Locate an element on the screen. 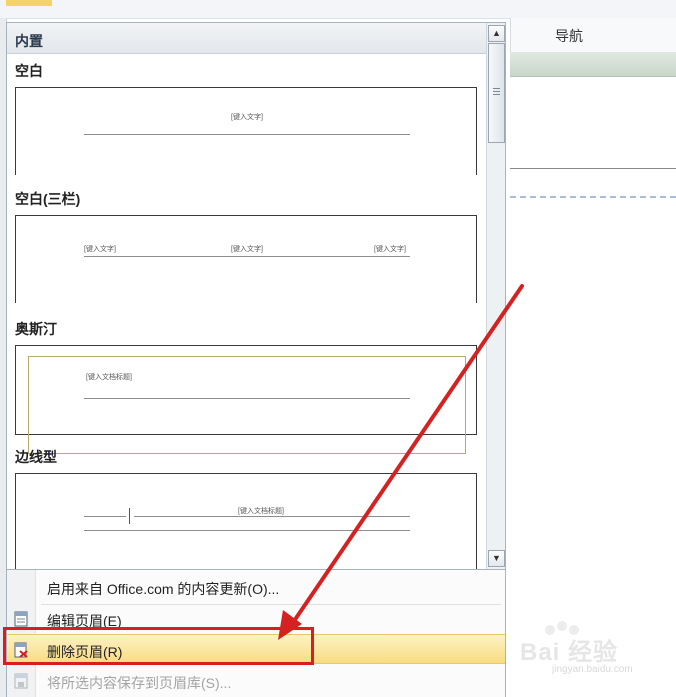 The width and height of the screenshot is (676, 697). watermark-url: jingyan.baidu.com is located at coordinates (592, 669).